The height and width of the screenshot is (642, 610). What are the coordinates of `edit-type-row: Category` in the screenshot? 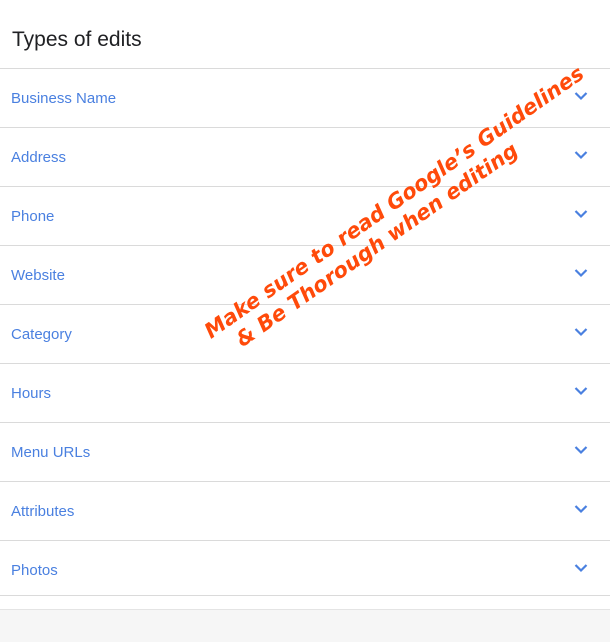 It's located at (305, 333).